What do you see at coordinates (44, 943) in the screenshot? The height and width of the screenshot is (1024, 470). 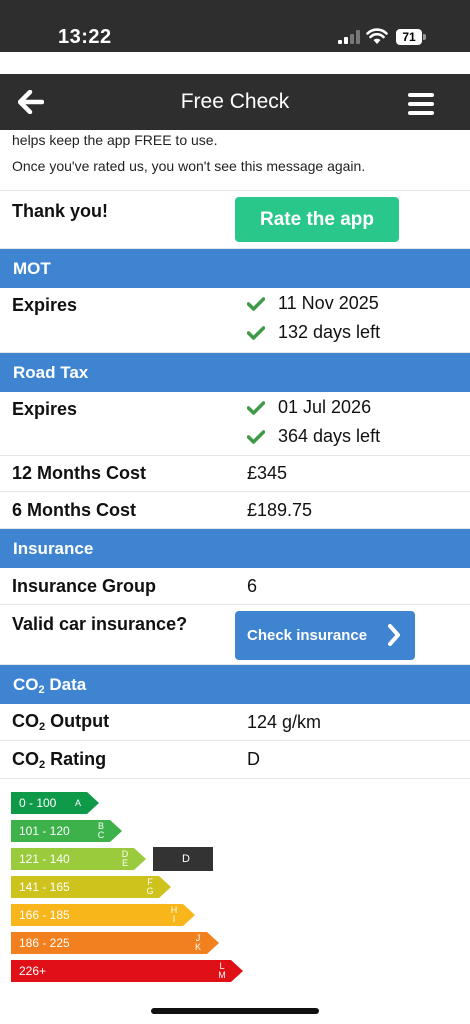 I see `co2-band-range: 186 - 225` at bounding box center [44, 943].